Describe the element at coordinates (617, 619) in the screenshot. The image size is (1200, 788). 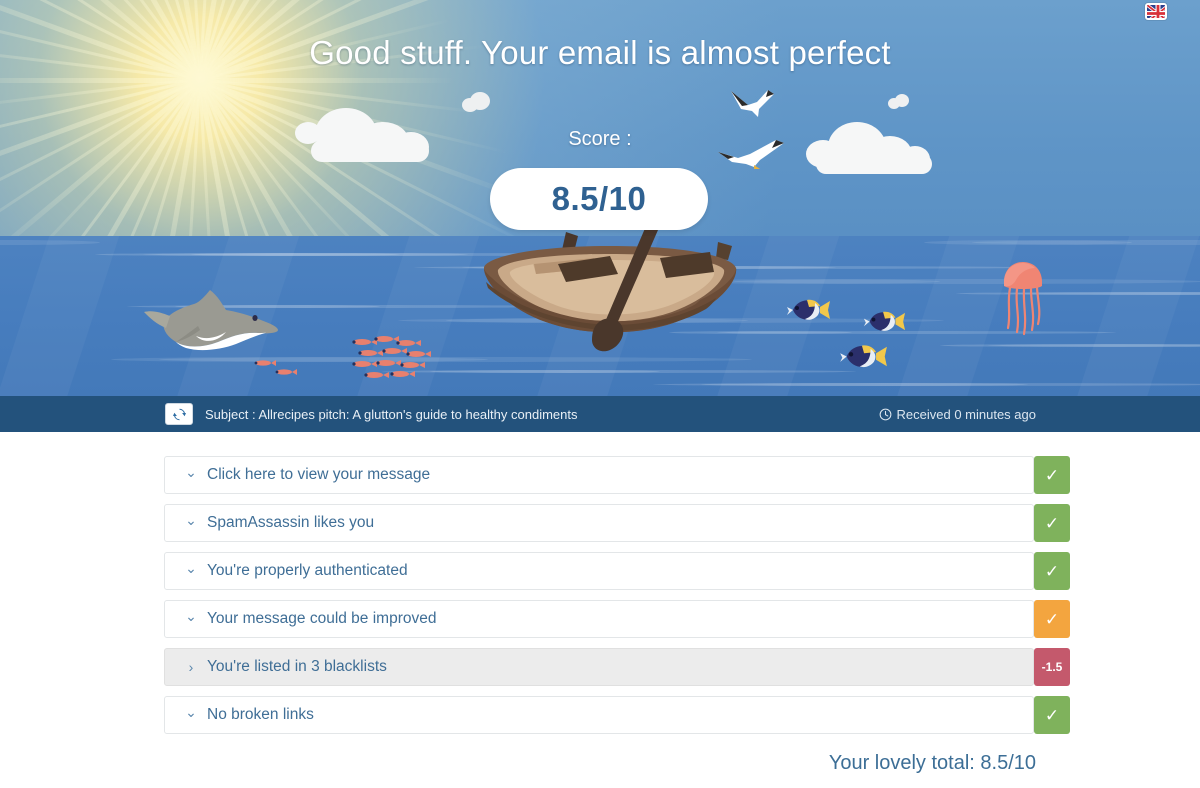
I see `result-row: ⌄ Your message could be improved ✓` at that location.